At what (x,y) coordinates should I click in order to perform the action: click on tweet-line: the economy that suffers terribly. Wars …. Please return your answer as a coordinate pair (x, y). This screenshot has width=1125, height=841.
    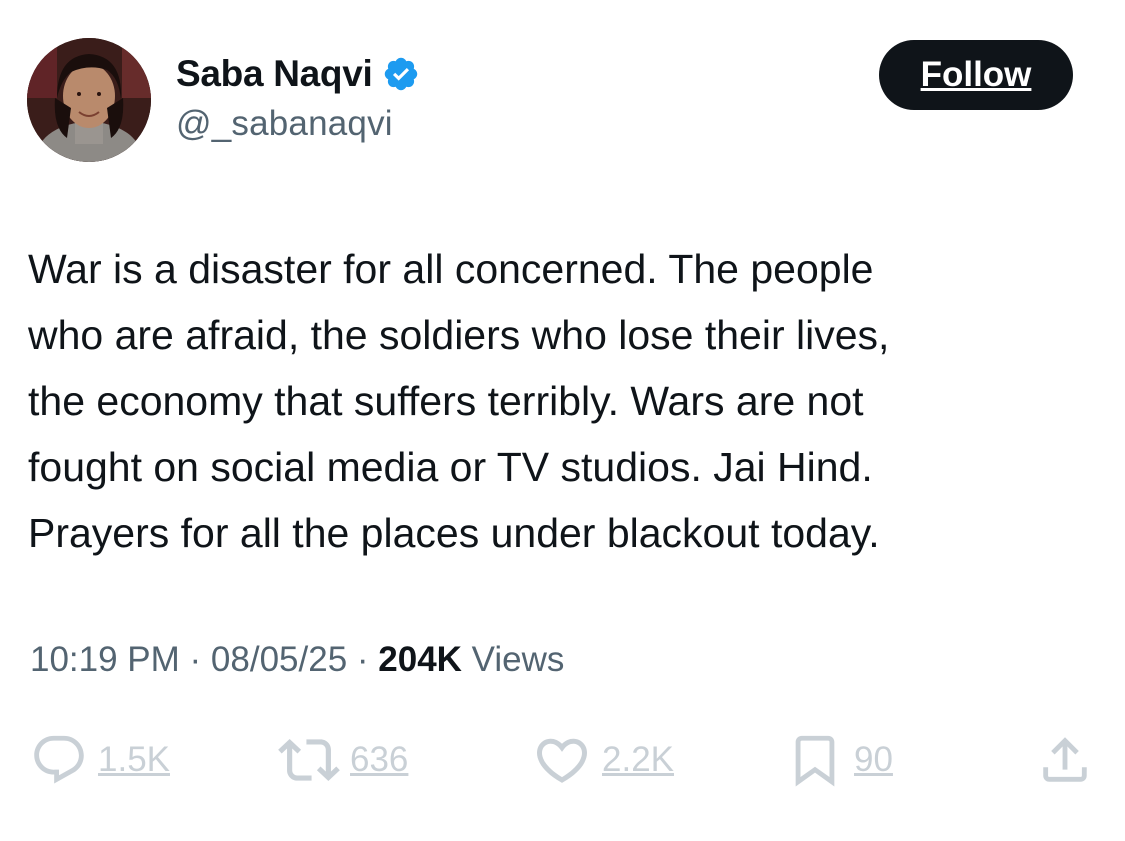
    Looking at the image, I should click on (446, 401).